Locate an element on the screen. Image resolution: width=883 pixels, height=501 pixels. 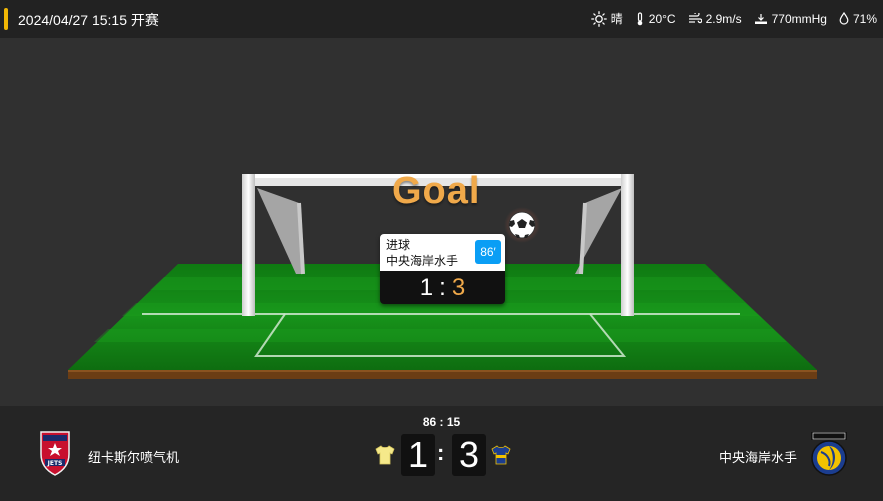
weather-condition-text: 晴 is located at coordinates (616, 19).